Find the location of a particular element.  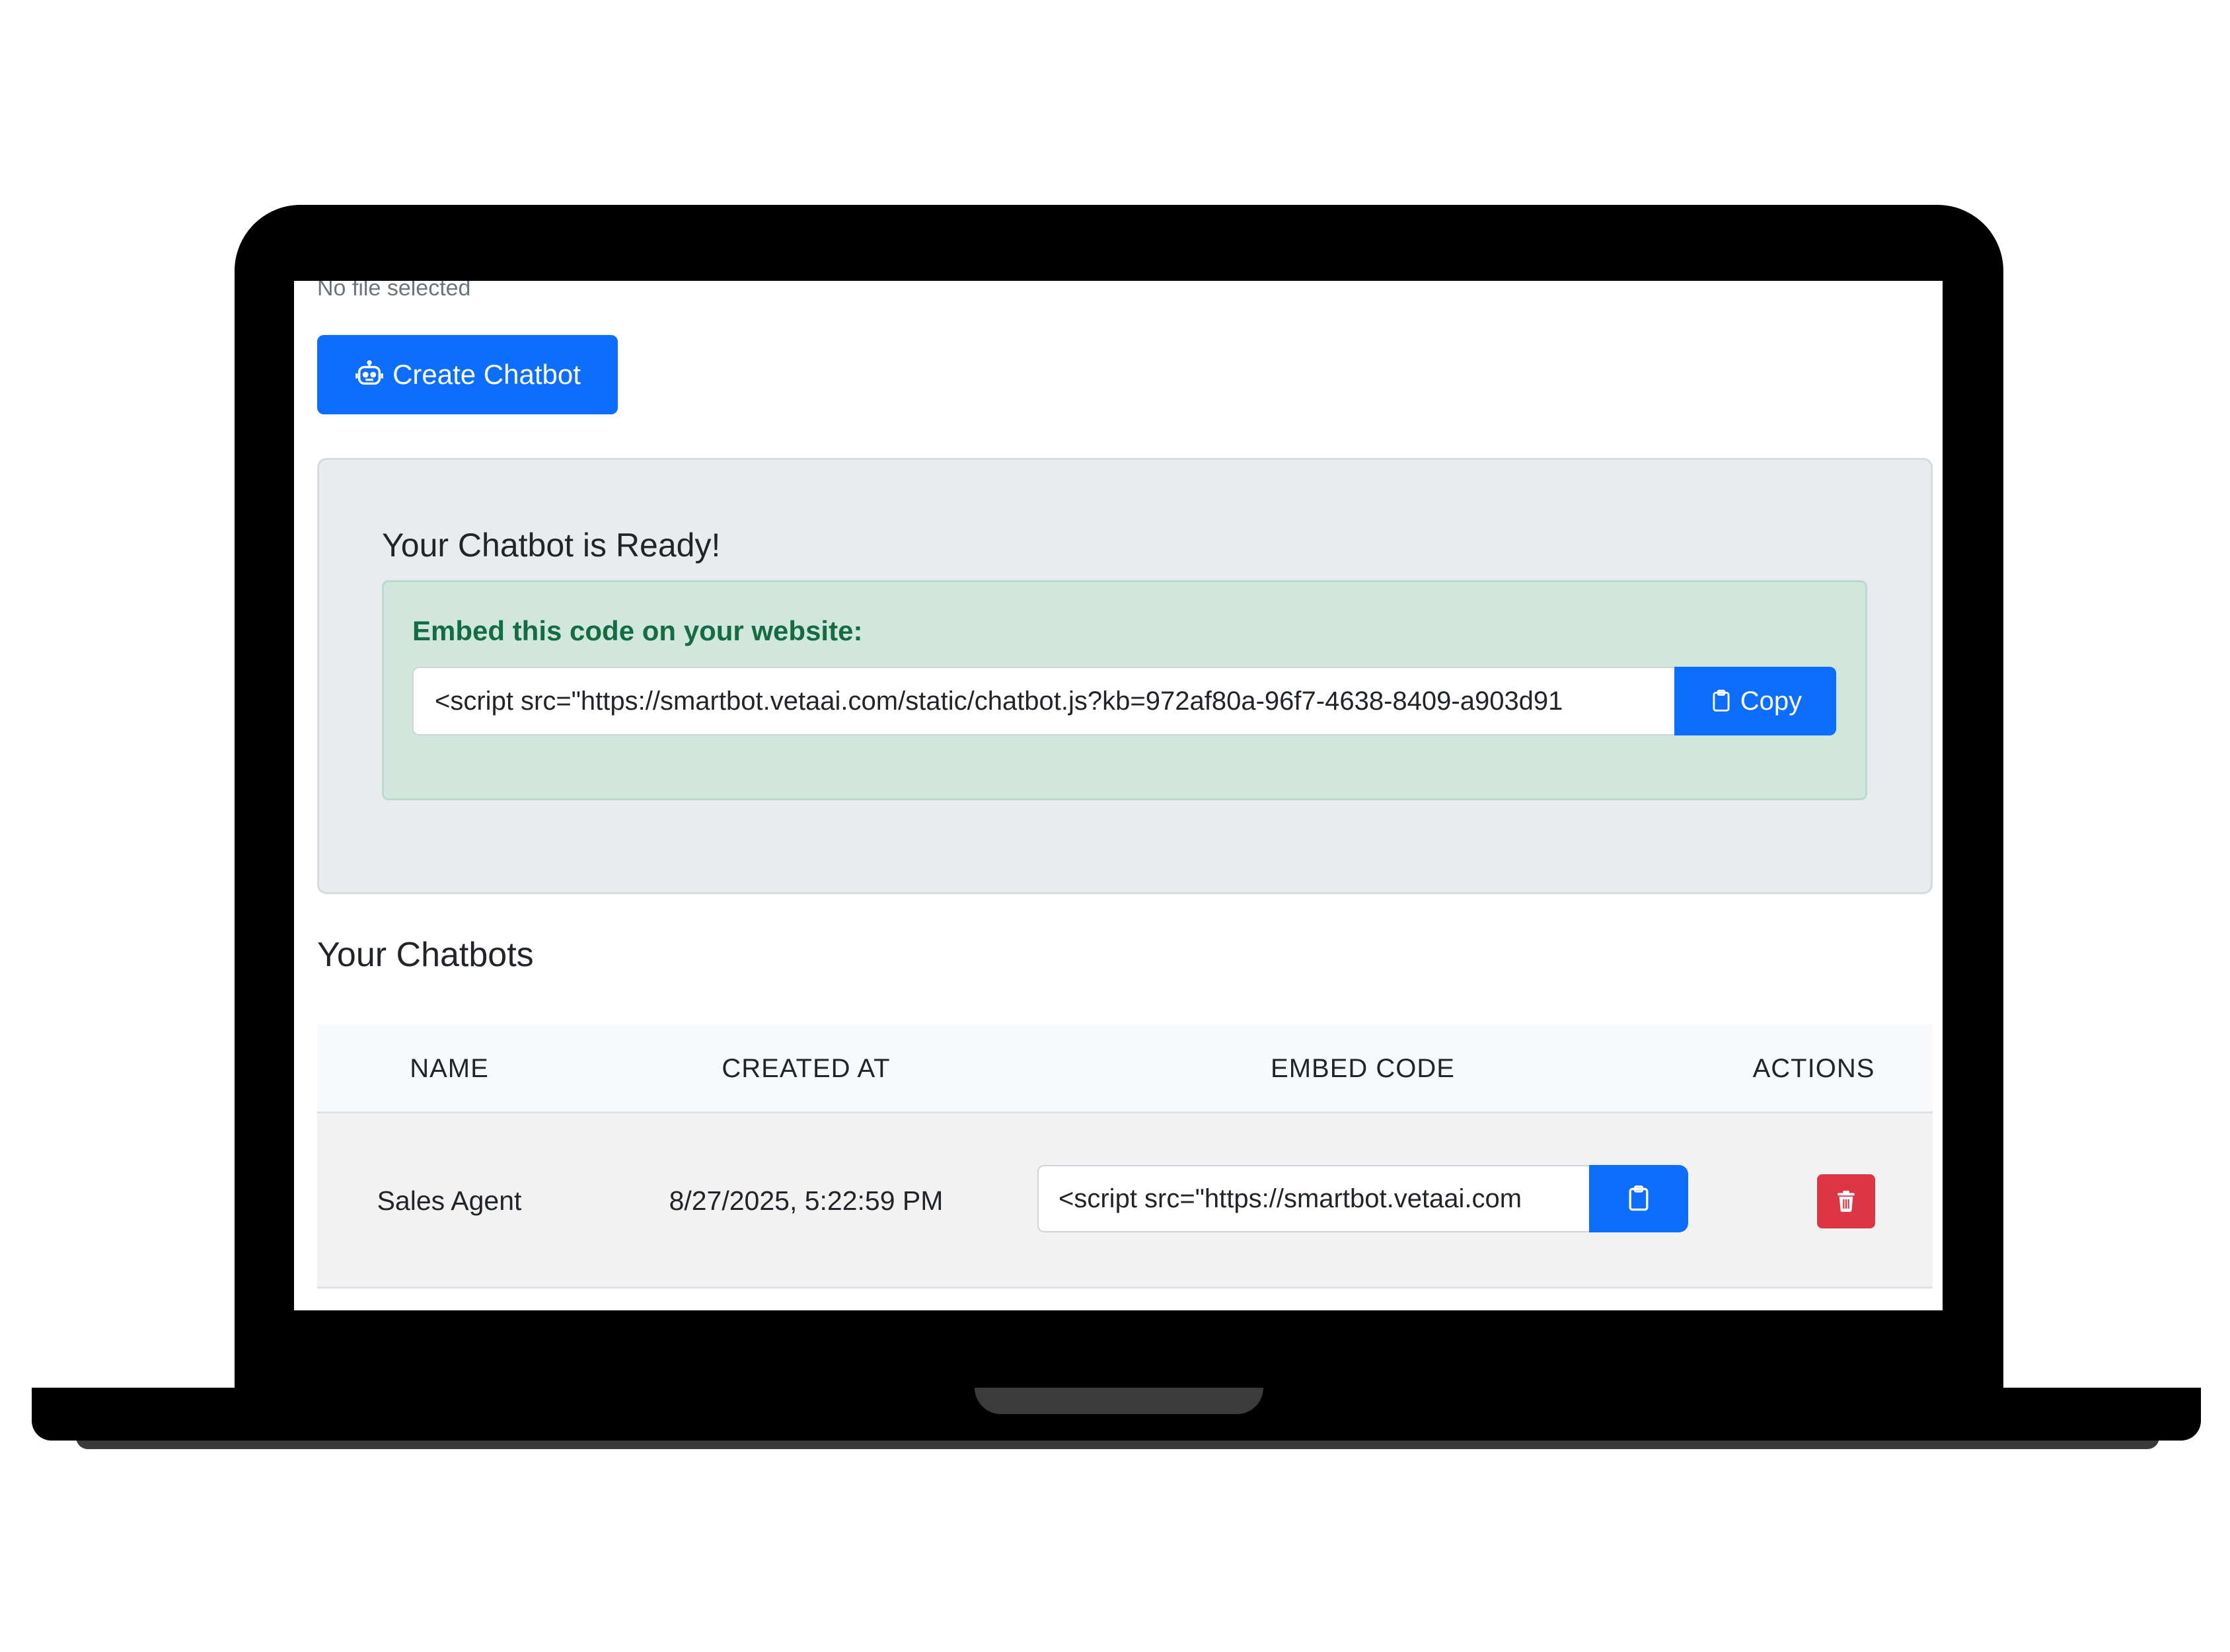

copy-button: Copy is located at coordinates (1755, 701).